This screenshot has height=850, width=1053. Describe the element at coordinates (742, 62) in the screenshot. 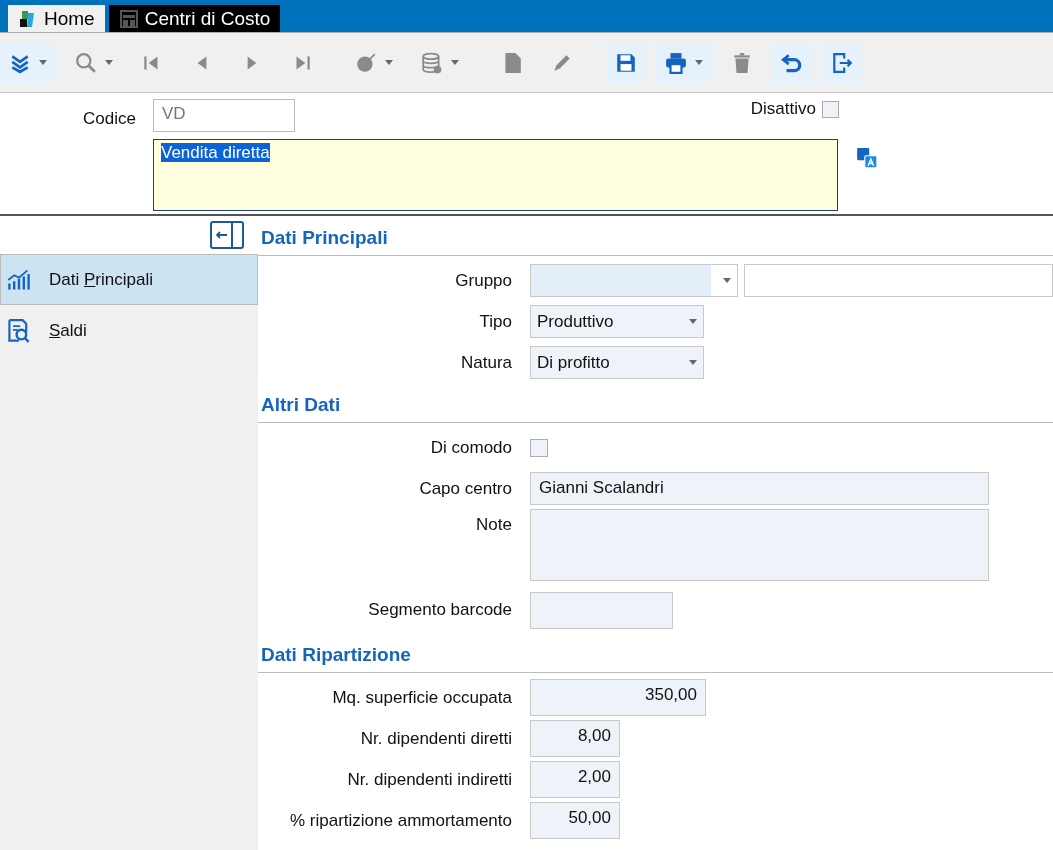

I see `trash-icon` at that location.